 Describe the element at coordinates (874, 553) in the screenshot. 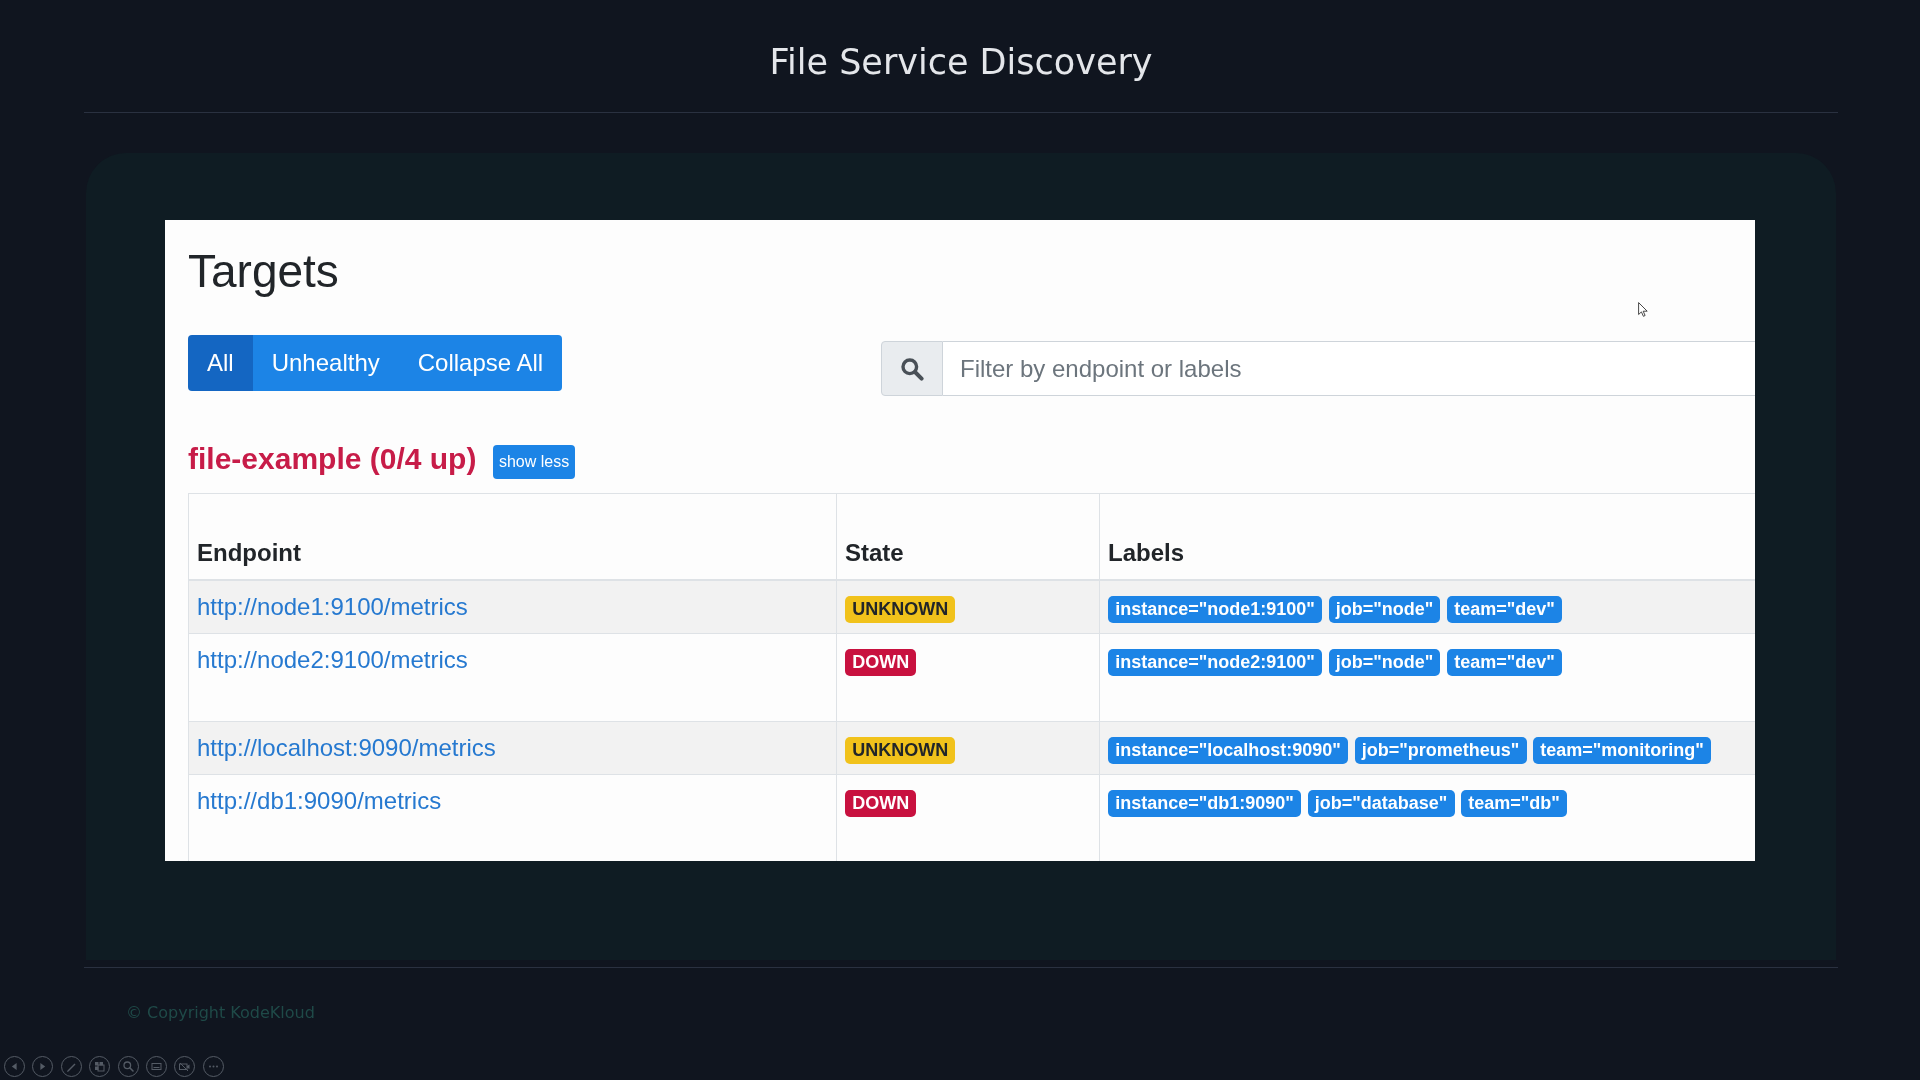

I see `column-header: State` at that location.